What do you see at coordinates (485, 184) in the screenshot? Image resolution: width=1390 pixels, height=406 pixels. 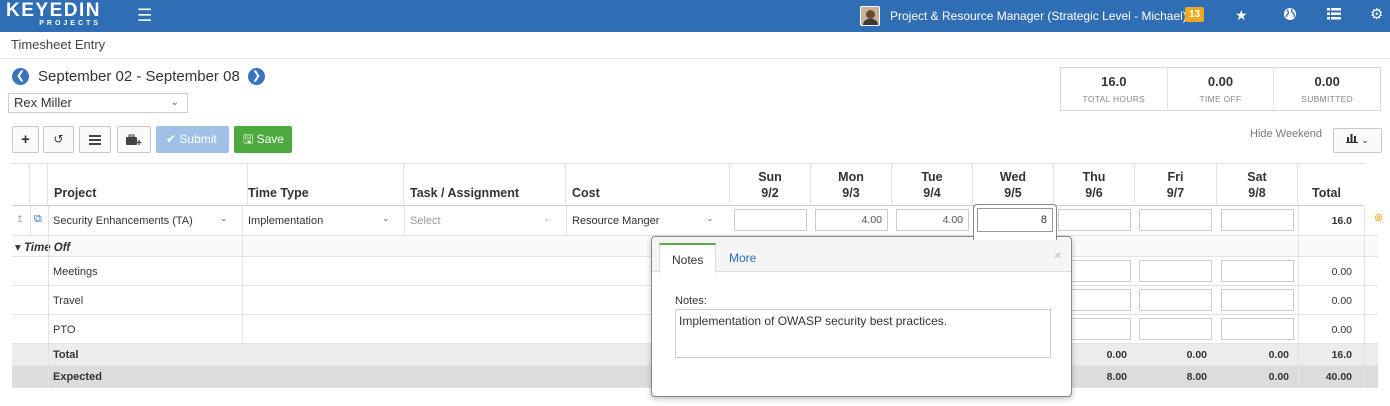 I see `header-task: Task / Assignment` at bounding box center [485, 184].